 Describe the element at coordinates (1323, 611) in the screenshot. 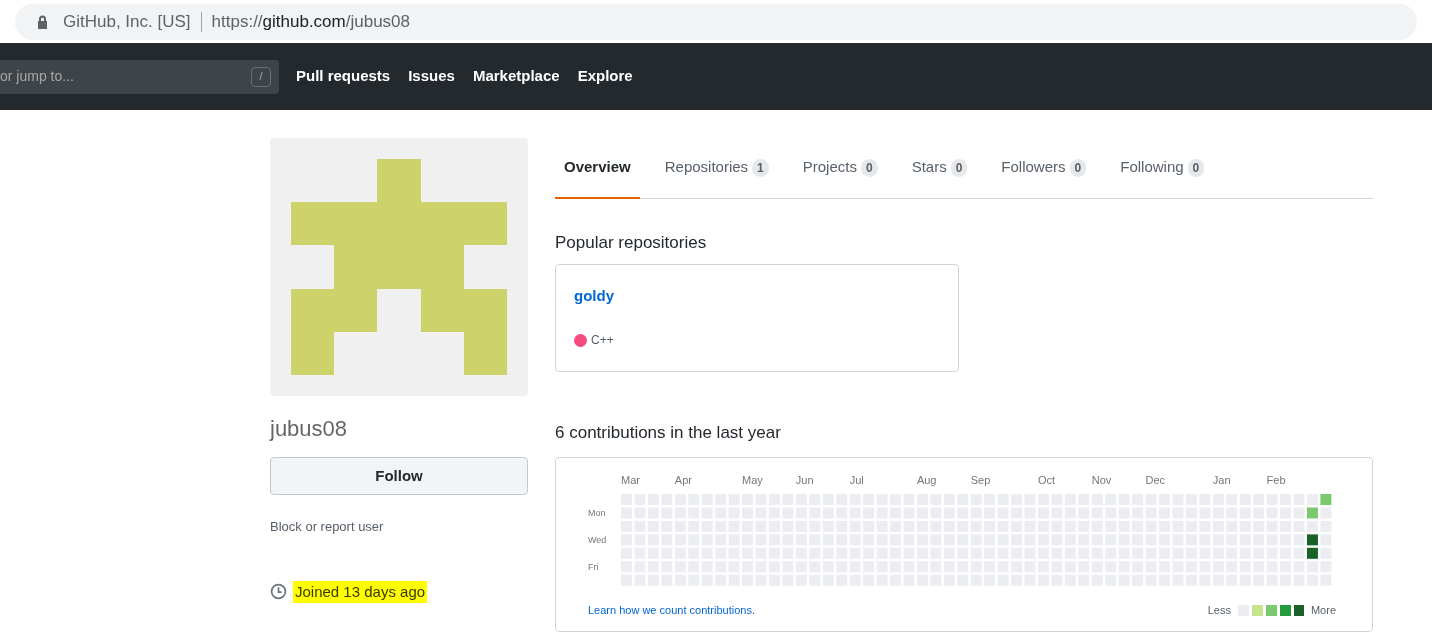

I see `legend-more: More` at that location.